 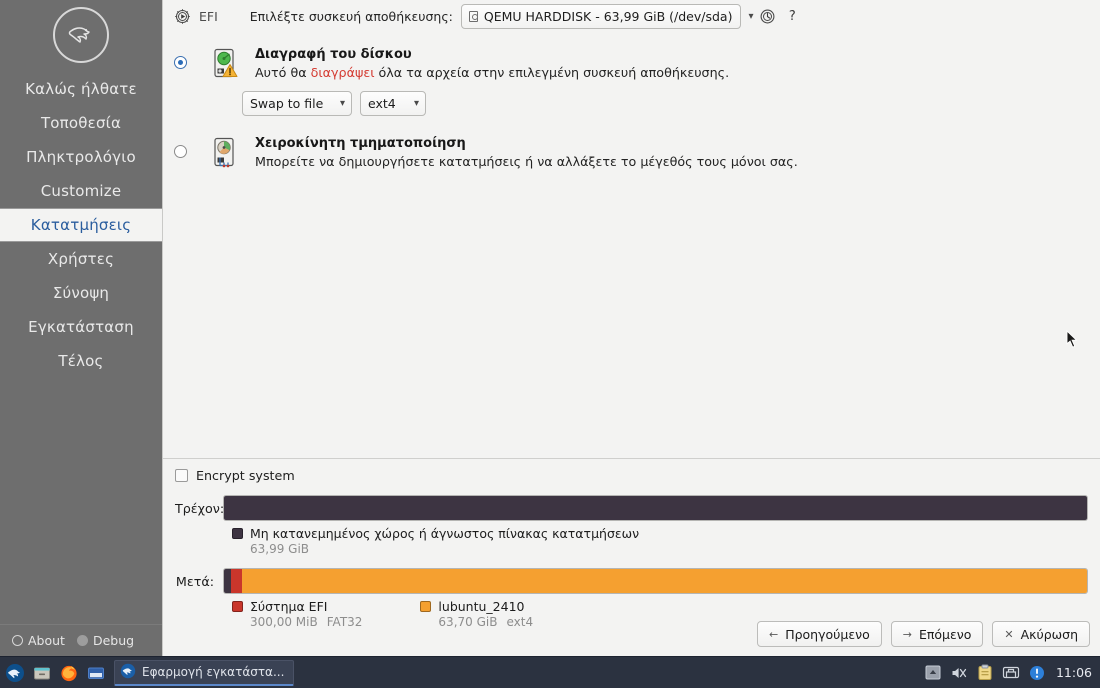 I want to click on sidebar-footer: About Debug, so click(x=81, y=640).